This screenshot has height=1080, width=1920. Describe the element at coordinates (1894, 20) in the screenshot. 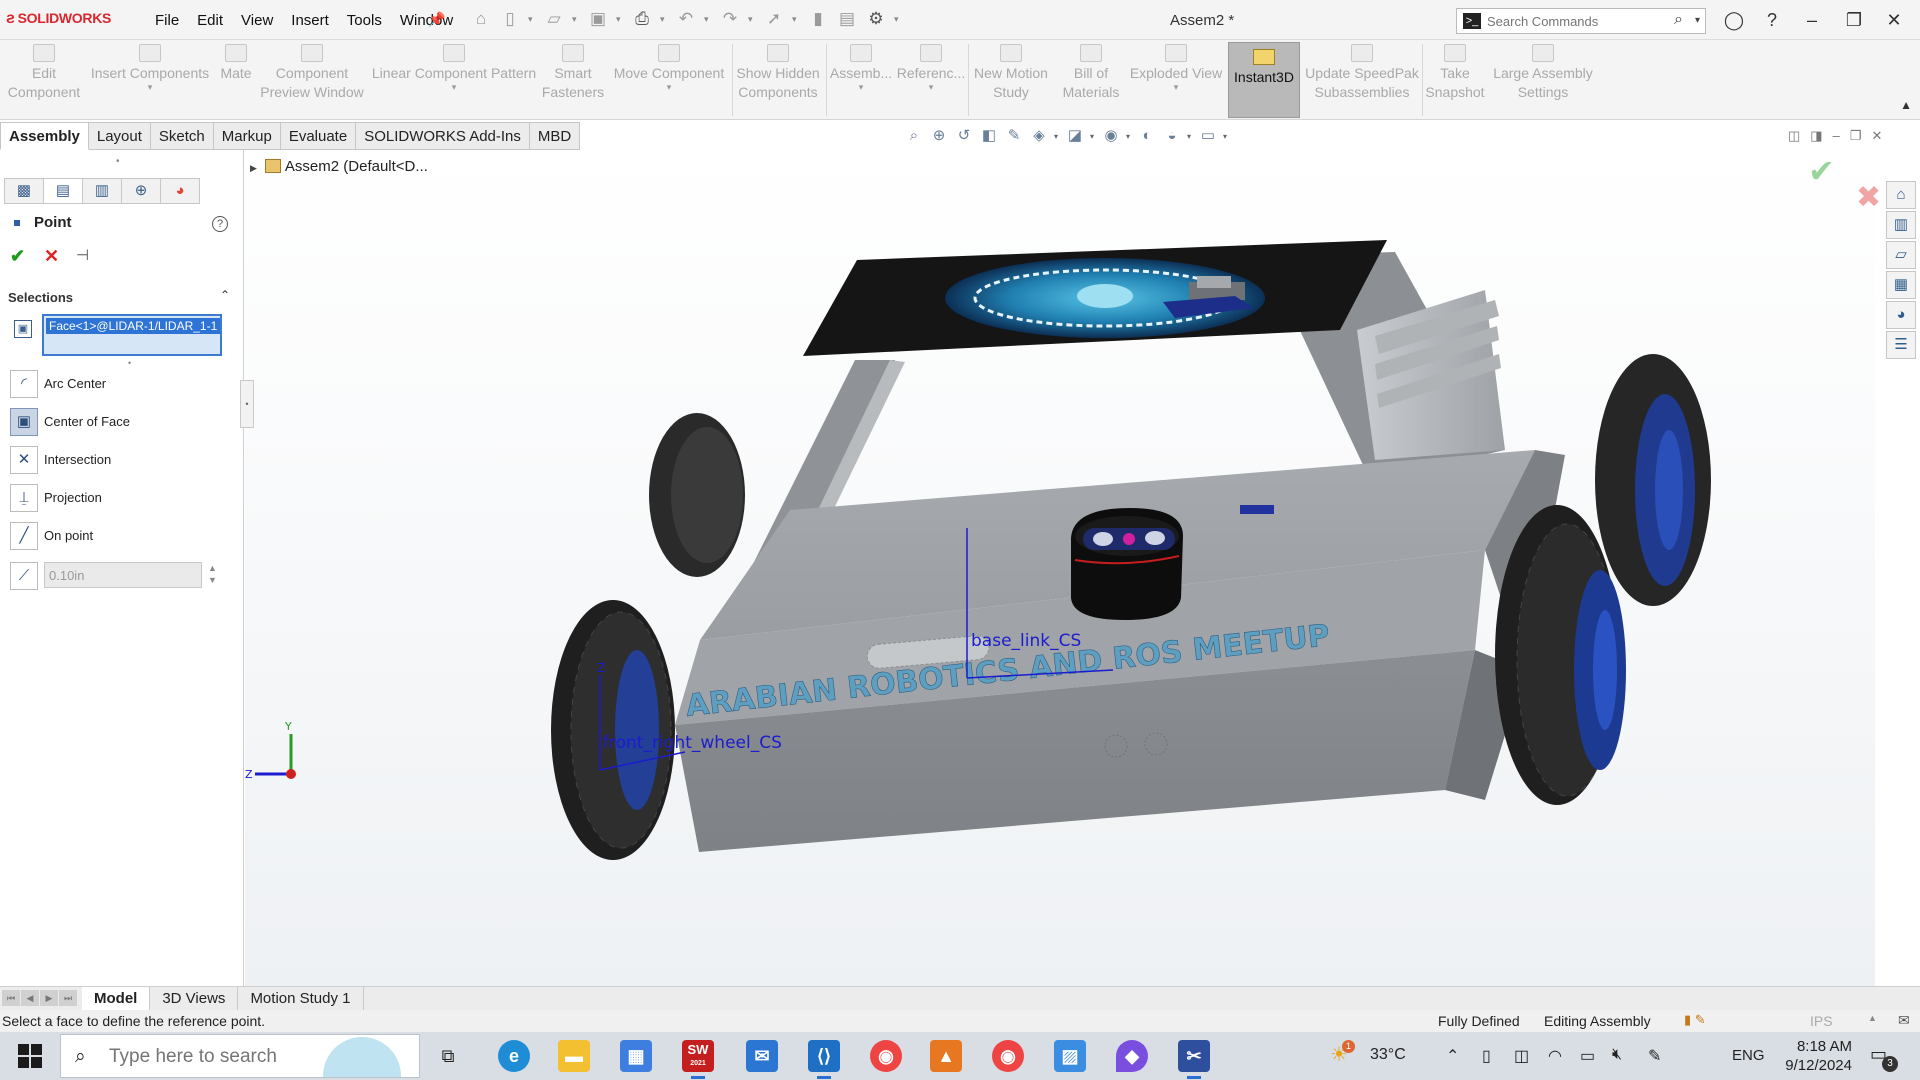

I see `close-button: ✕` at that location.